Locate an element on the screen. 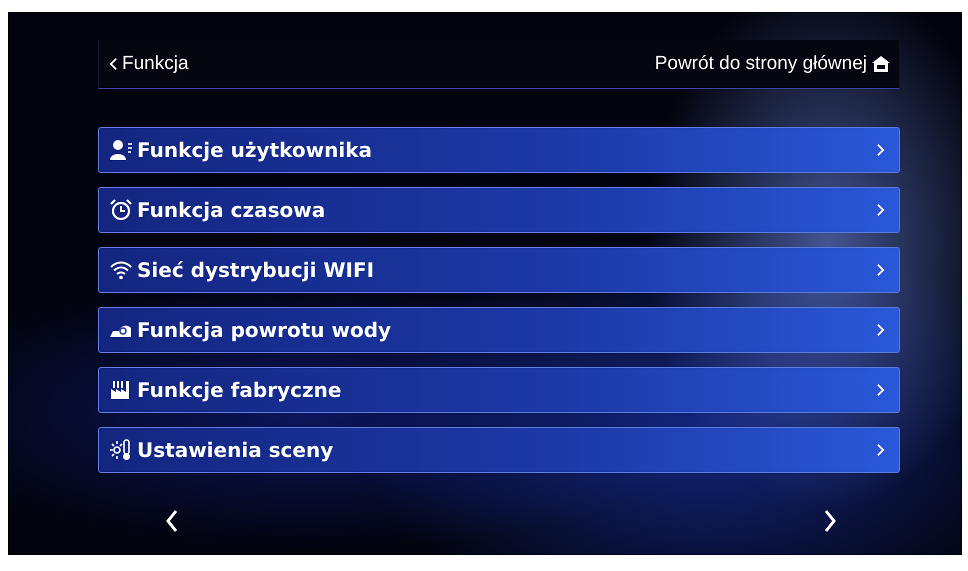  menu-item: Funkcja czasowa is located at coordinates (499, 210).